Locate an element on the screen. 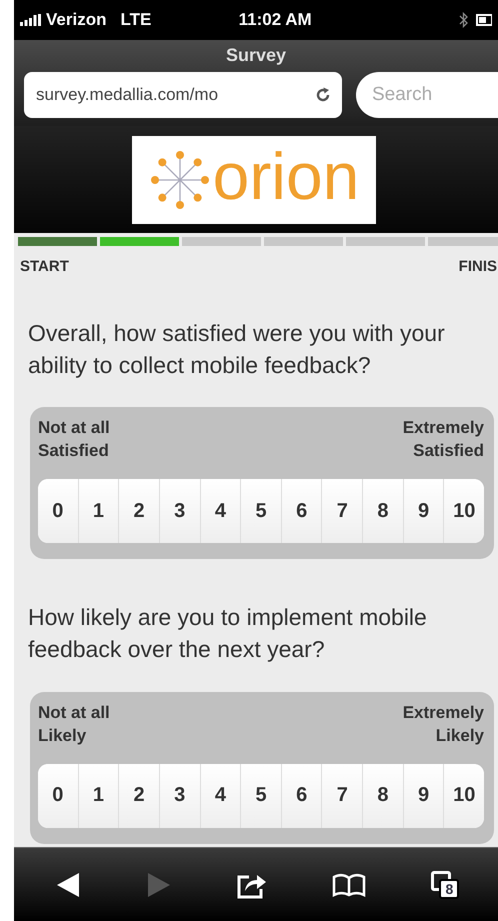 The width and height of the screenshot is (498, 921). scale-low-label: Not at all Likely is located at coordinates (74, 724).